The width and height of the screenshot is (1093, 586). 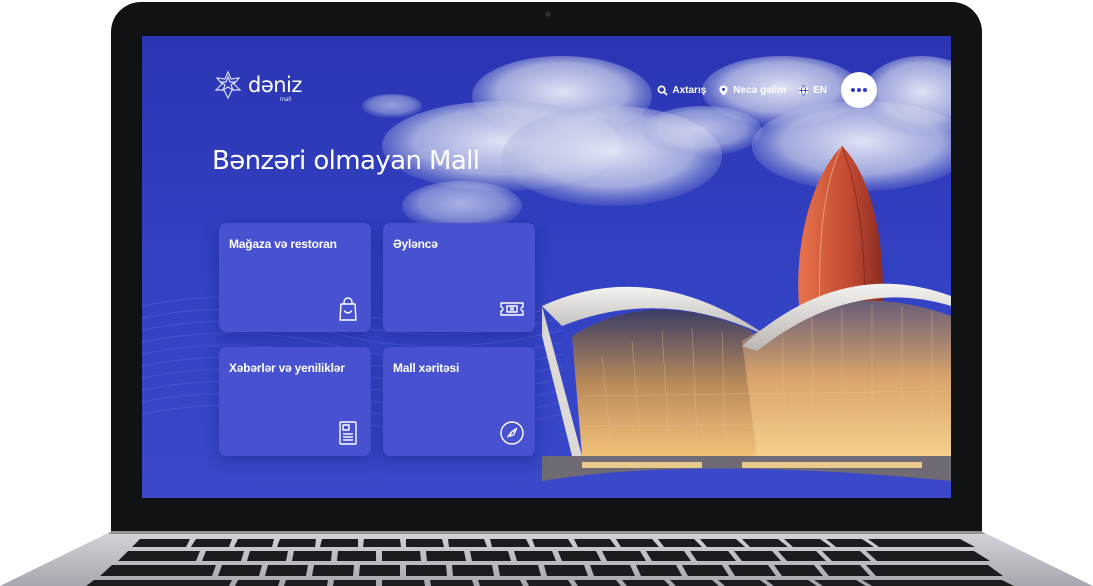 I want to click on search-link: Axtarış, so click(x=681, y=90).